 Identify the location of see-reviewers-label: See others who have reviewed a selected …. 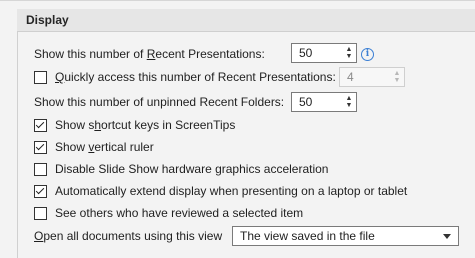
(179, 213).